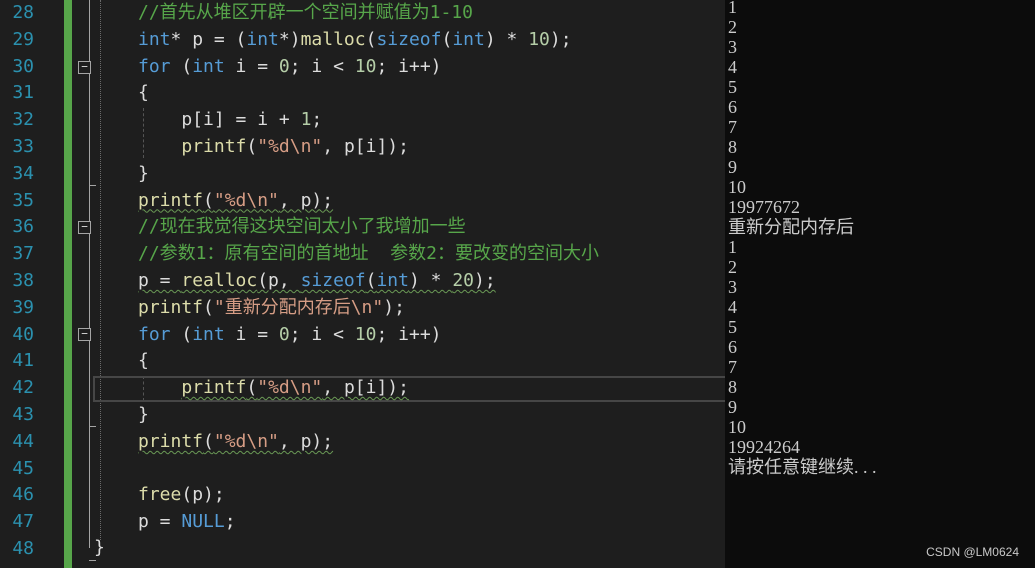 This screenshot has height=568, width=1035. What do you see at coordinates (506, 39) in the screenshot?
I see `code-token: ) *` at bounding box center [506, 39].